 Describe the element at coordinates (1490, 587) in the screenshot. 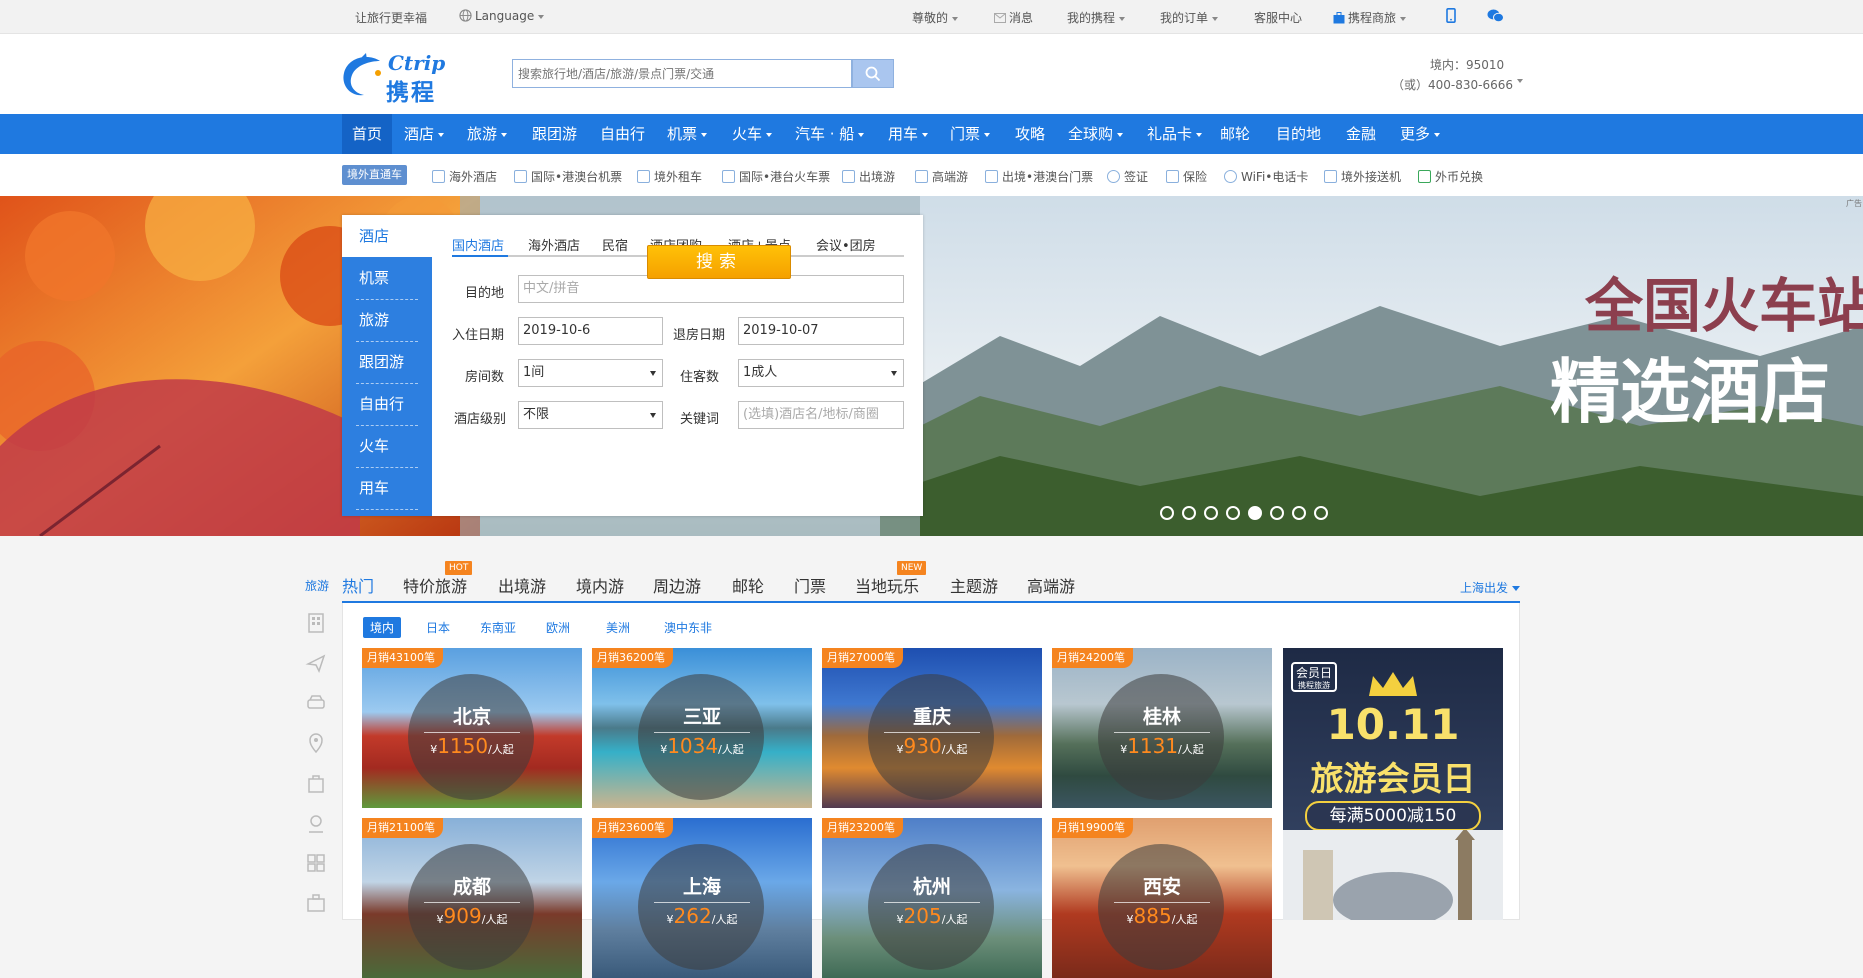

I see `departure-city-select: 上海出发` at that location.